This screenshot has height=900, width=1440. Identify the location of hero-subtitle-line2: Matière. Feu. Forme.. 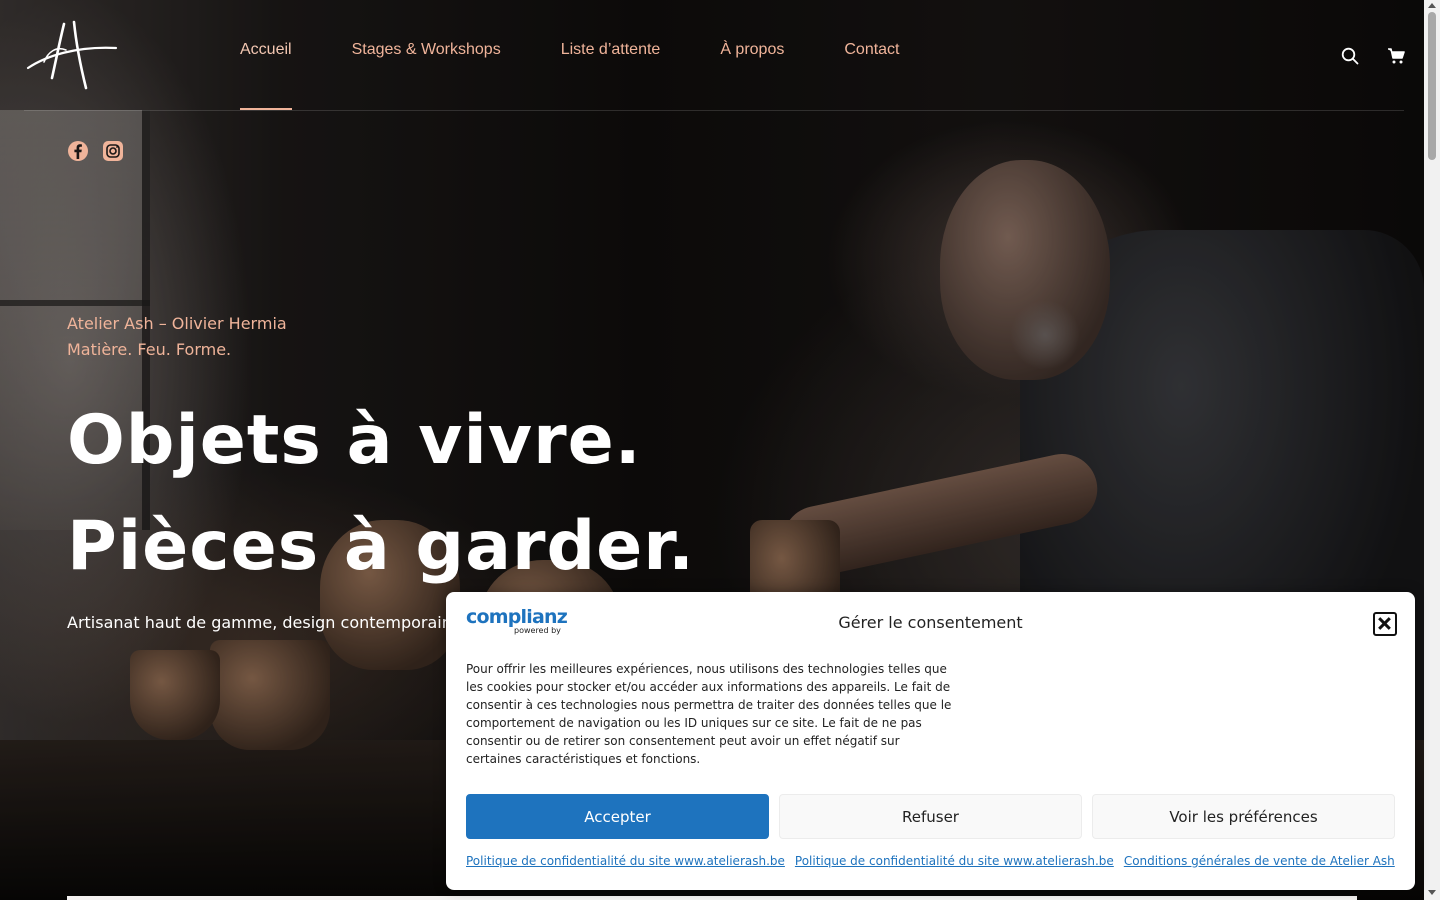
(149, 349).